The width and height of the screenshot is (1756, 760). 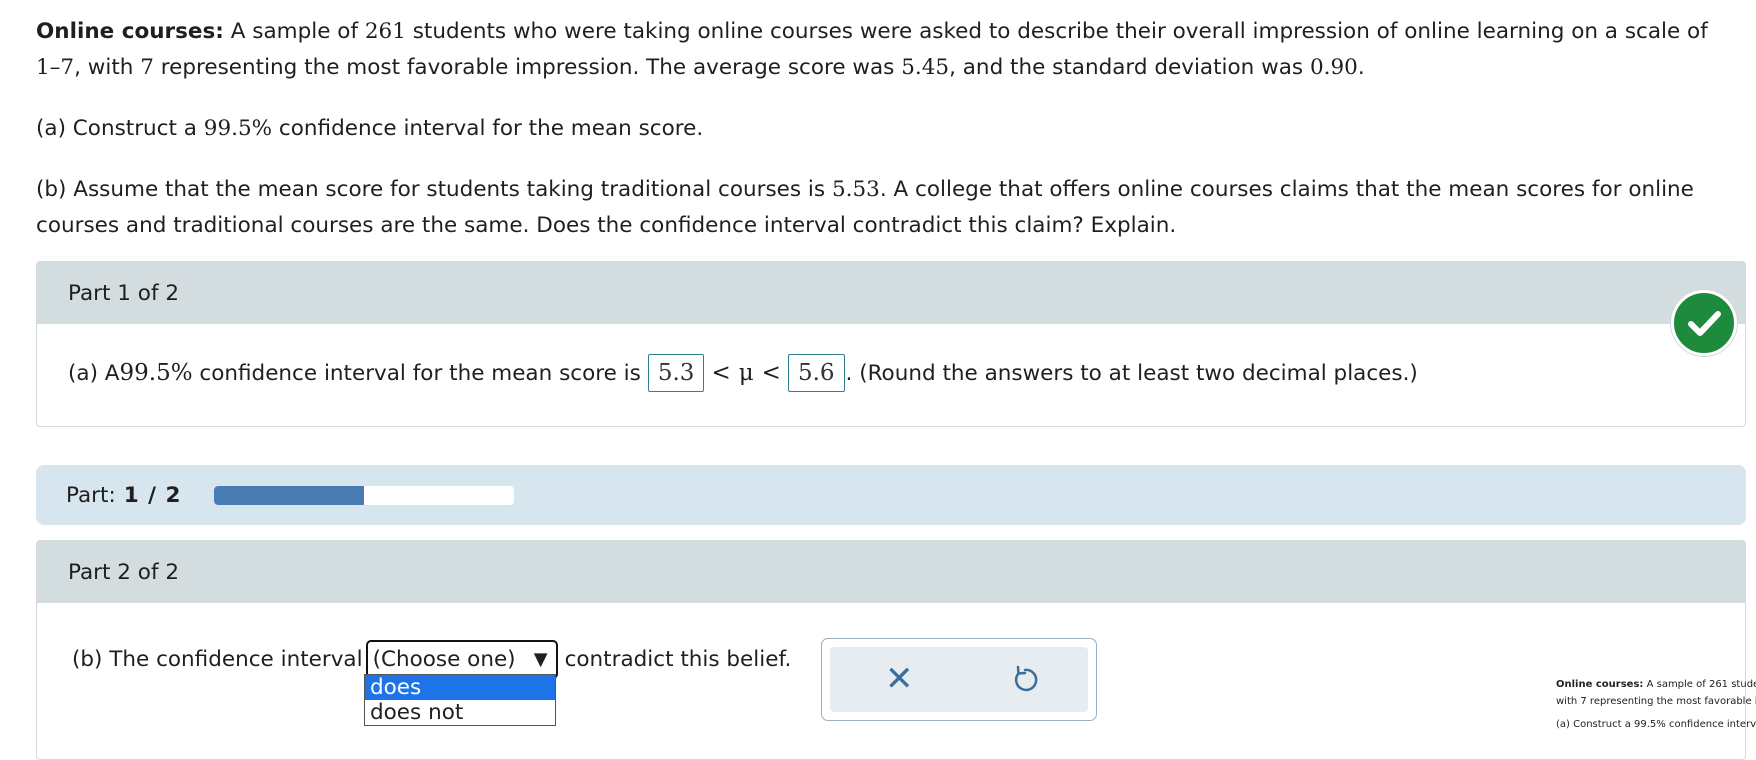 What do you see at coordinates (1361, 67) in the screenshot?
I see `intro-text: .` at bounding box center [1361, 67].